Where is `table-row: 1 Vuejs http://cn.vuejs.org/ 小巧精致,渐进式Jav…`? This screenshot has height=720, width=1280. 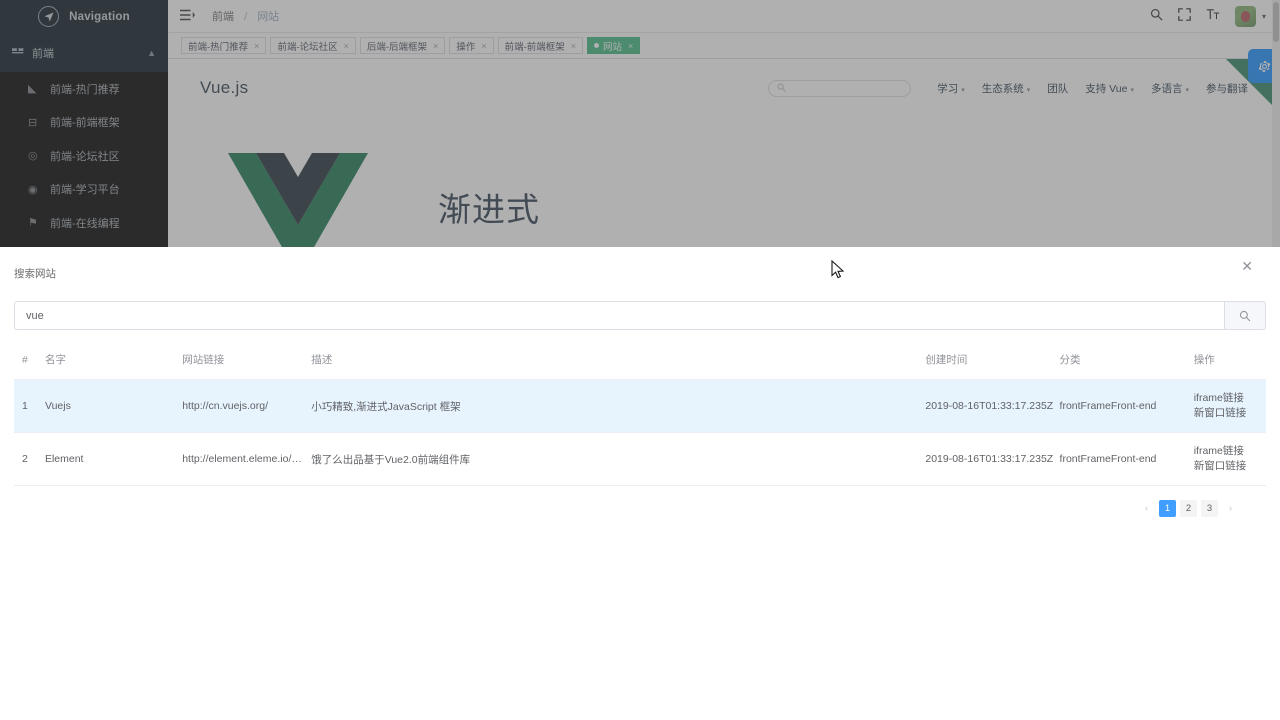 table-row: 1 Vuejs http://cn.vuejs.org/ 小巧精致,渐进式Jav… is located at coordinates (640, 406).